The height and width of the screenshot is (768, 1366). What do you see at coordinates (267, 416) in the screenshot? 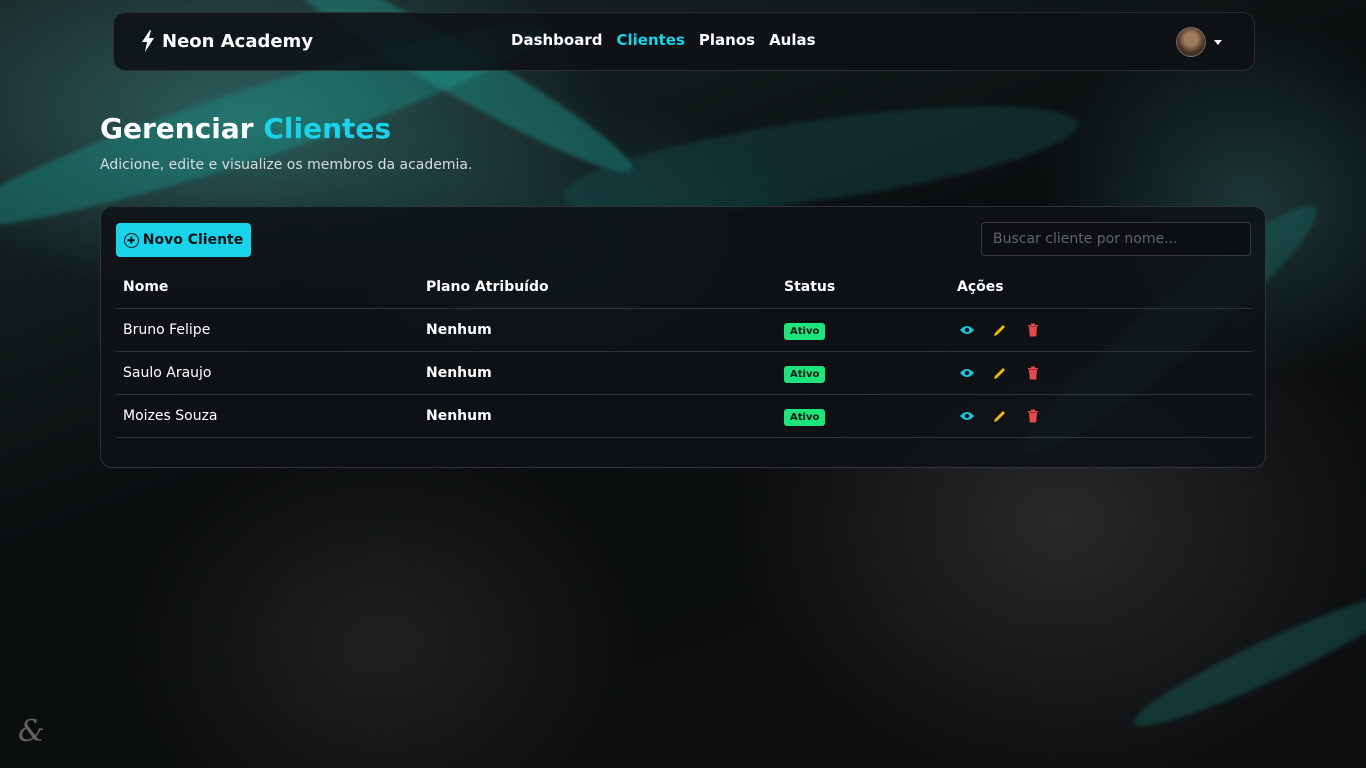
I see `client-name: Moizes Souza` at bounding box center [267, 416].